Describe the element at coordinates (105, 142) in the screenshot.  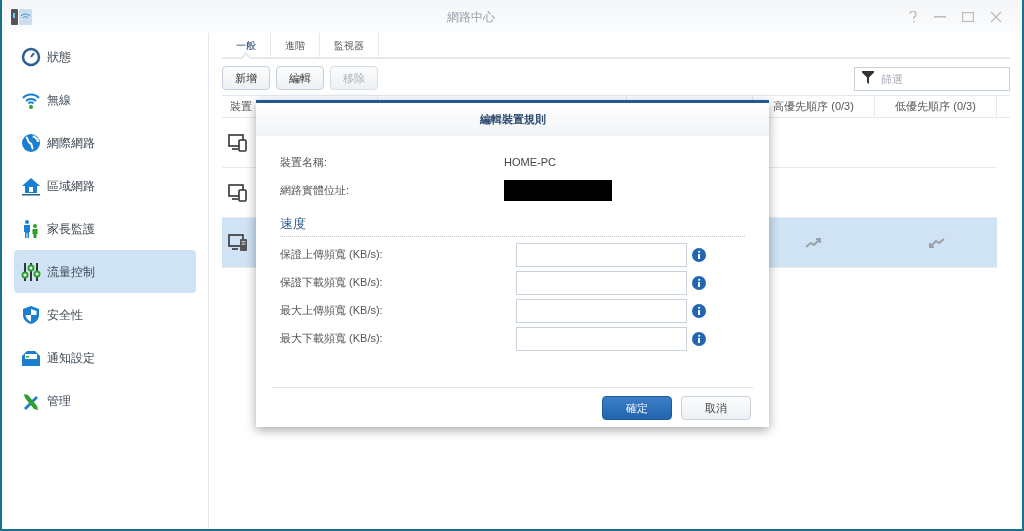
I see `sidebar-item: 網際網路` at that location.